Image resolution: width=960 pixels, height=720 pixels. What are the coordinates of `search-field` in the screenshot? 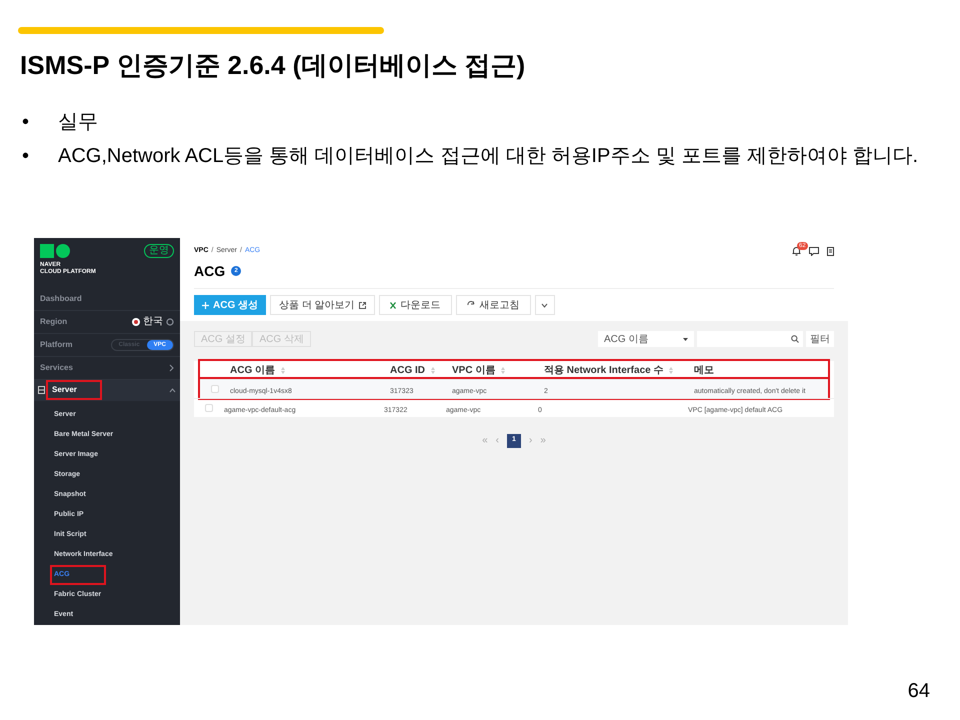 It's located at (750, 339).